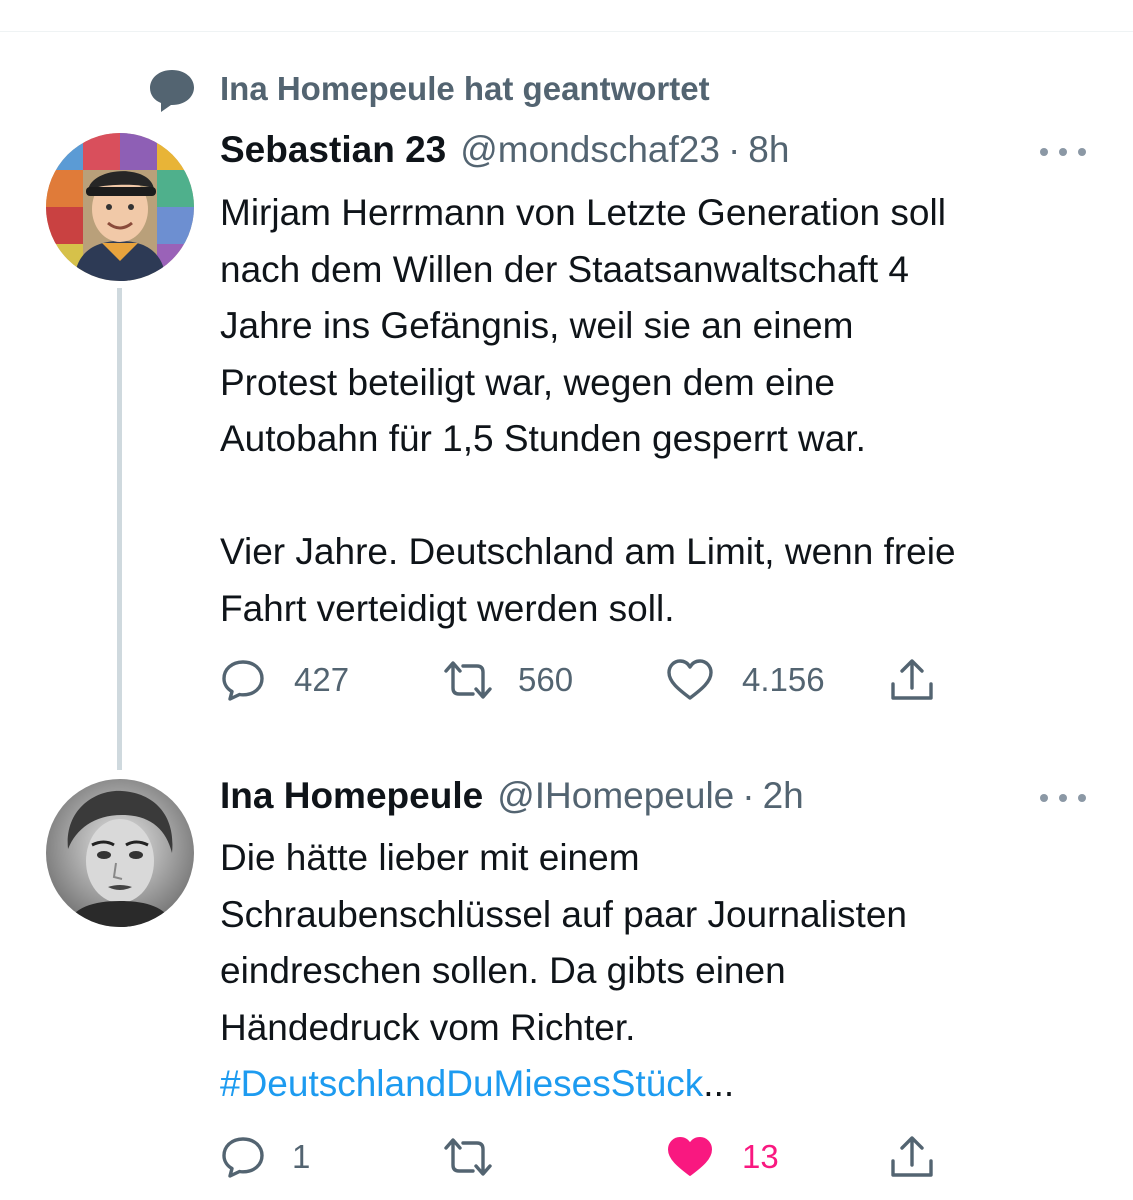 The width and height of the screenshot is (1133, 1200). What do you see at coordinates (783, 796) in the screenshot?
I see `tweet-timestamp: 2h` at bounding box center [783, 796].